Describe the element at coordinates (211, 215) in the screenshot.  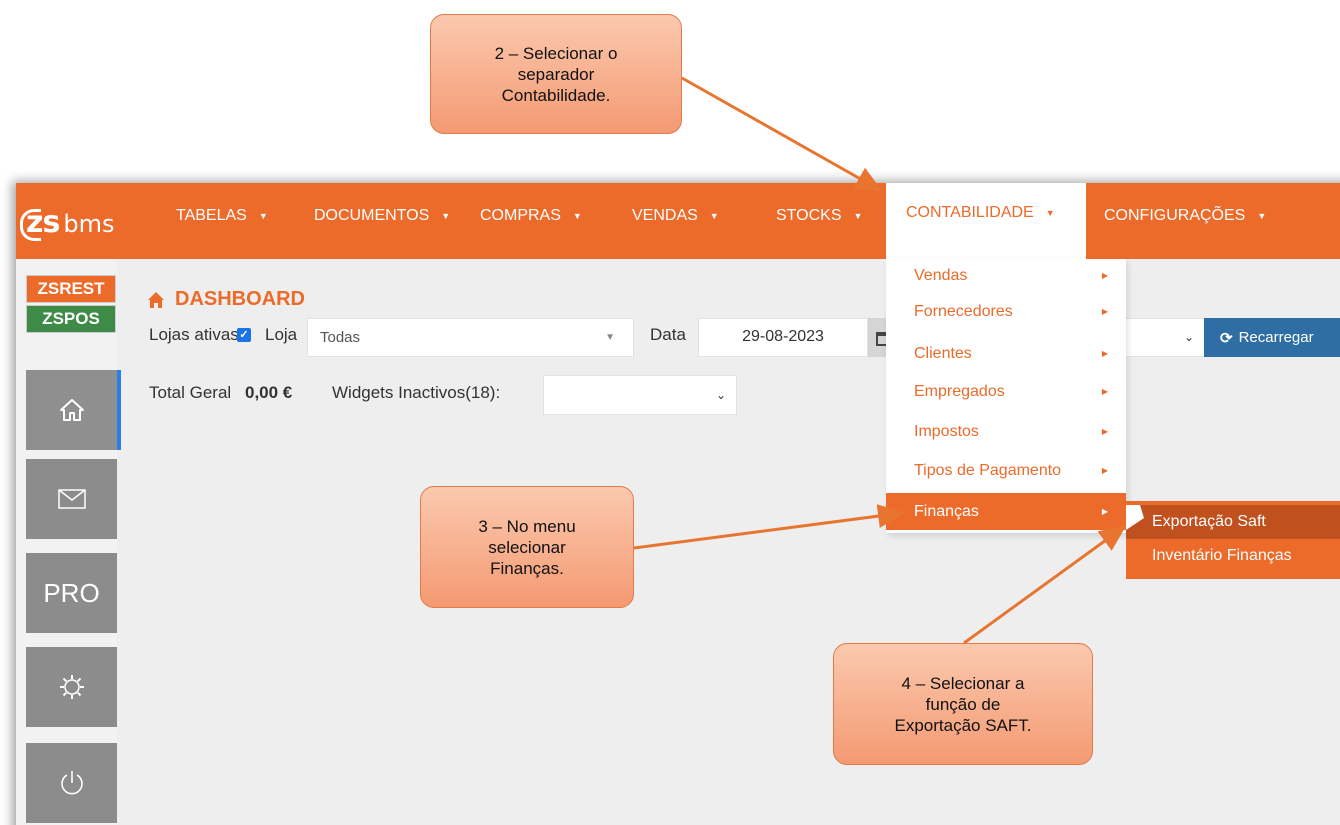
I see `nav-label: TABELAS` at that location.